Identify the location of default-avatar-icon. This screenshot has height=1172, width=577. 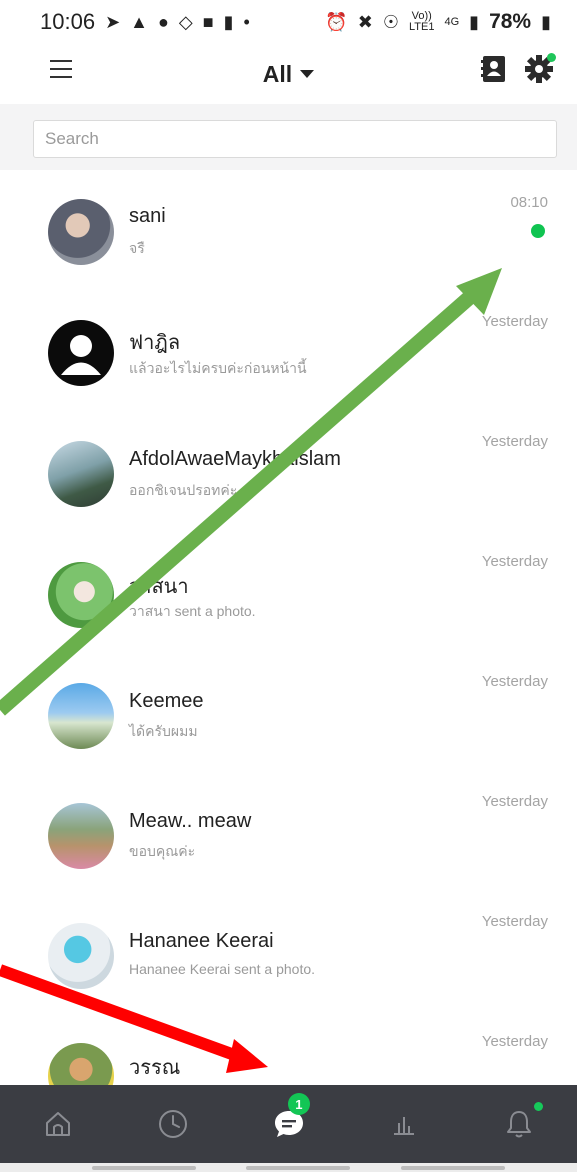
(81, 355).